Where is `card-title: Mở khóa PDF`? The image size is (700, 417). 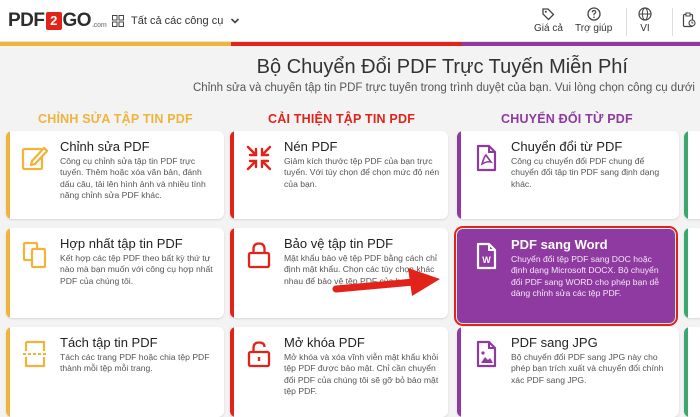 card-title: Mở khóa PDF is located at coordinates (324, 342).